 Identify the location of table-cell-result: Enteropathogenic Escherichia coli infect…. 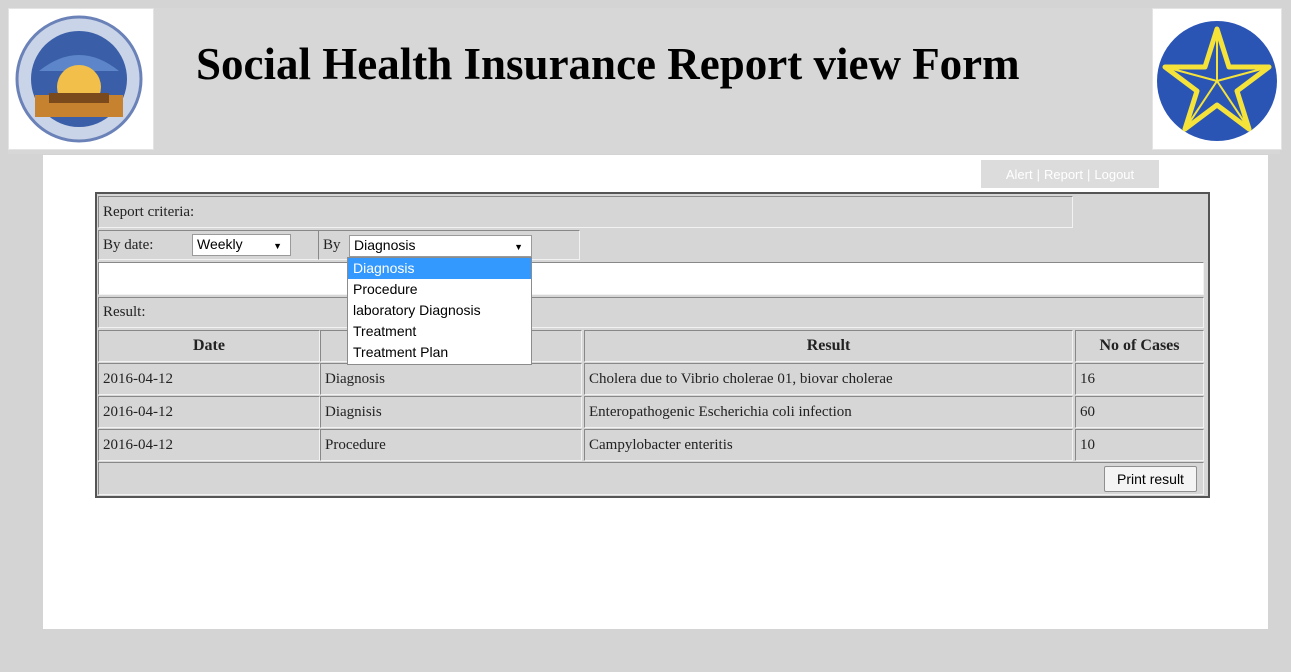
(828, 412).